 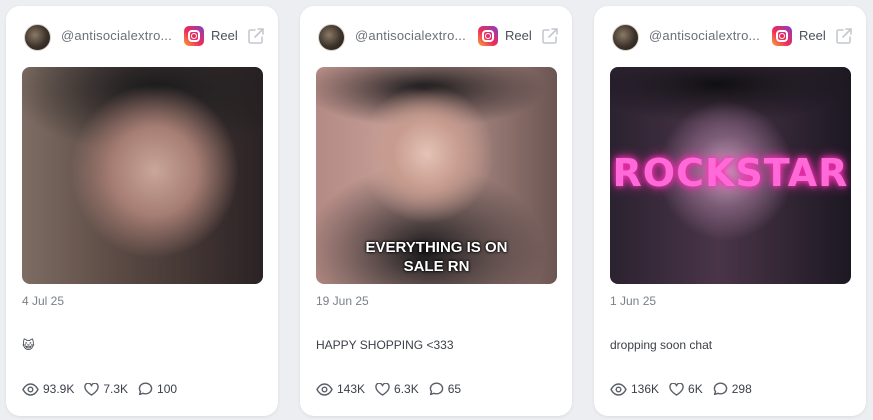 I want to click on views-count: 93.9K, so click(x=59, y=389).